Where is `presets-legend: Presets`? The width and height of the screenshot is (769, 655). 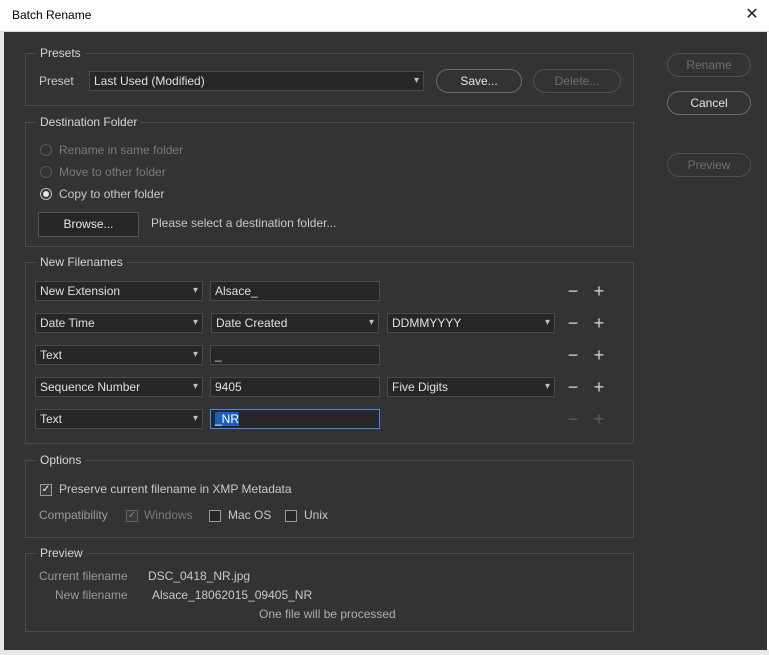
presets-legend: Presets is located at coordinates (60, 53).